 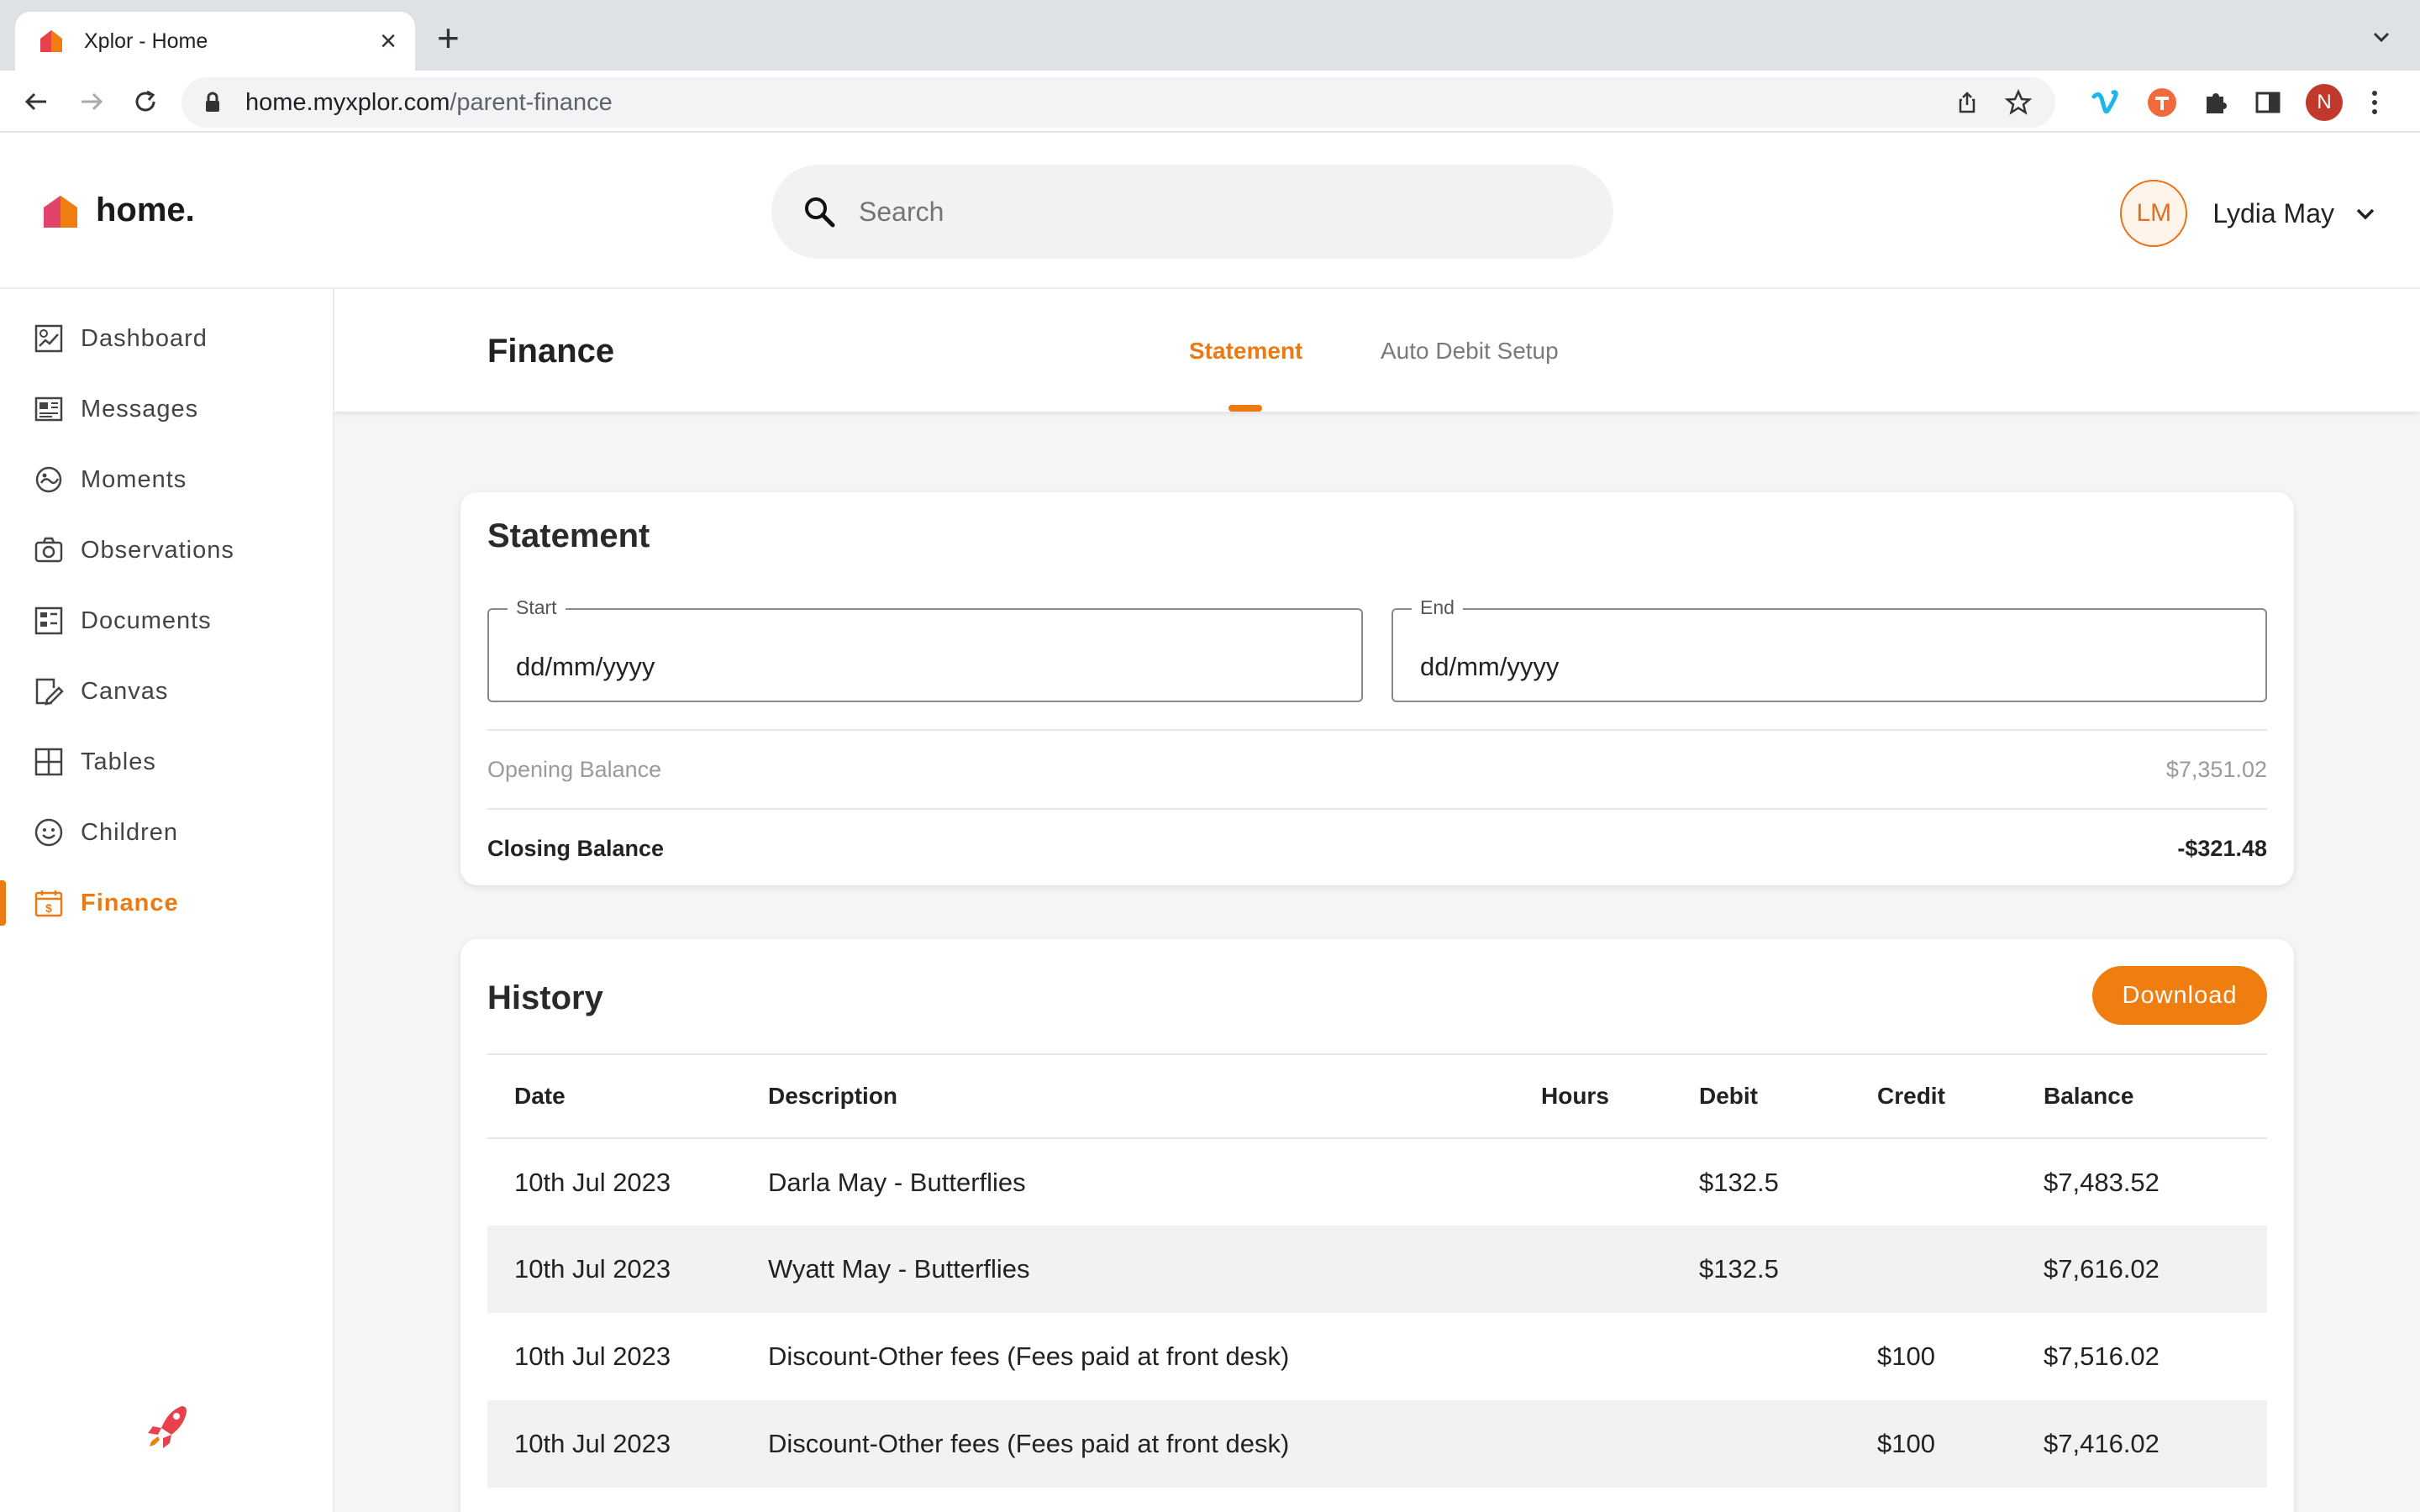 What do you see at coordinates (118, 761) in the screenshot?
I see `sidebar-item-label: Tables` at bounding box center [118, 761].